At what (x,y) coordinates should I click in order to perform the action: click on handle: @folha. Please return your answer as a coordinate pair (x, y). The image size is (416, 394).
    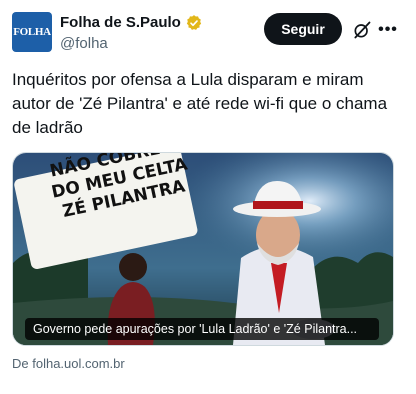
    Looking at the image, I should click on (131, 44).